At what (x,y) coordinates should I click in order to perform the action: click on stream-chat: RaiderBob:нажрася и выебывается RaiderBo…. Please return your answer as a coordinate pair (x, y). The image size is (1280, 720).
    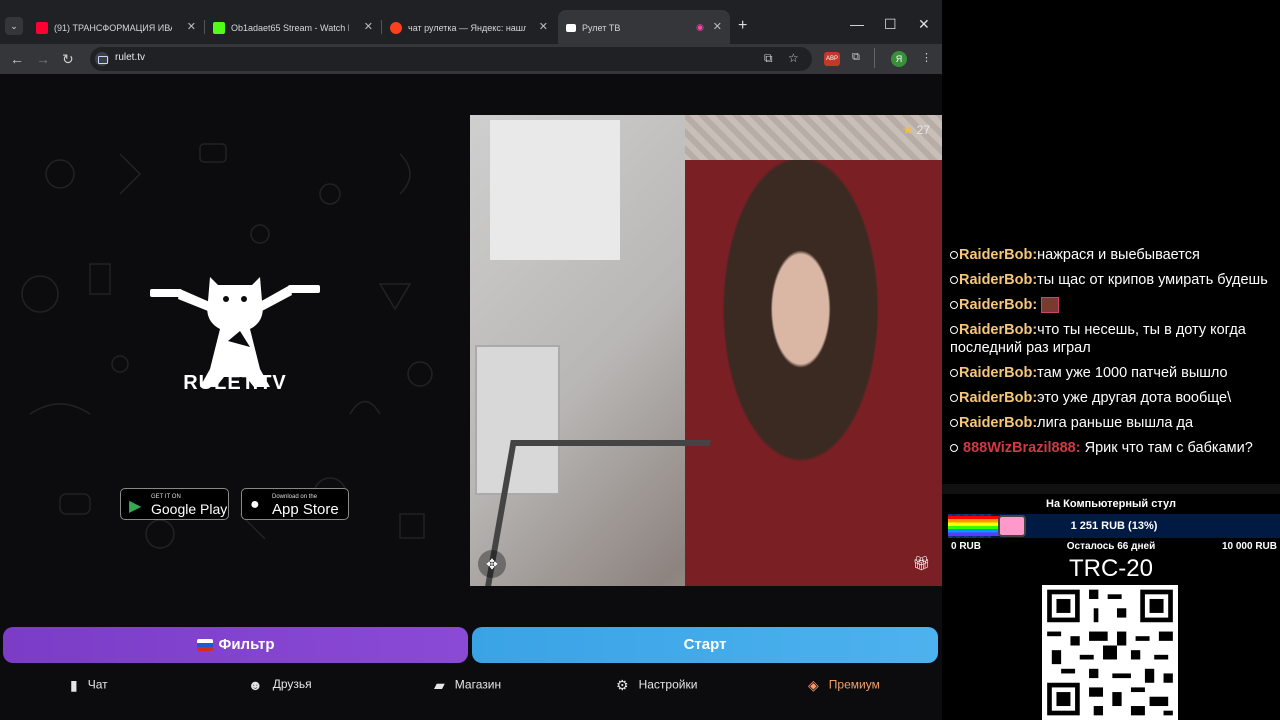
    Looking at the image, I should click on (1112, 355).